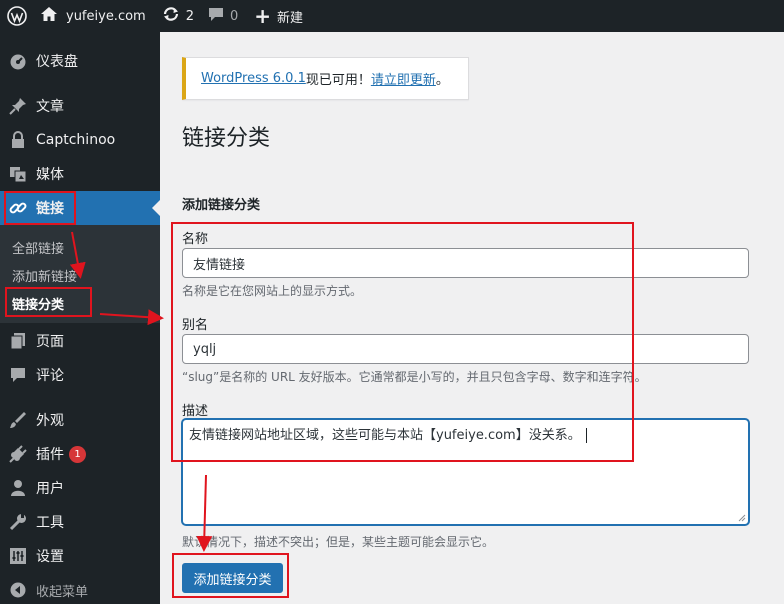  I want to click on wordpress-version-link: WordPress 6.0.1, so click(253, 78).